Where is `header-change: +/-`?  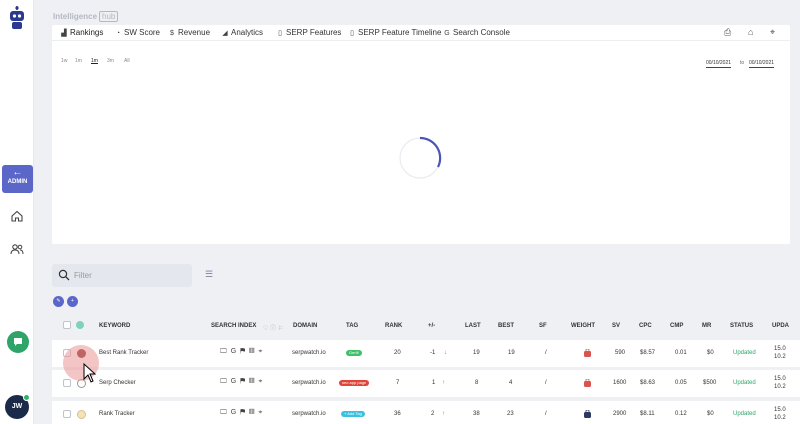 header-change: +/- is located at coordinates (431, 326).